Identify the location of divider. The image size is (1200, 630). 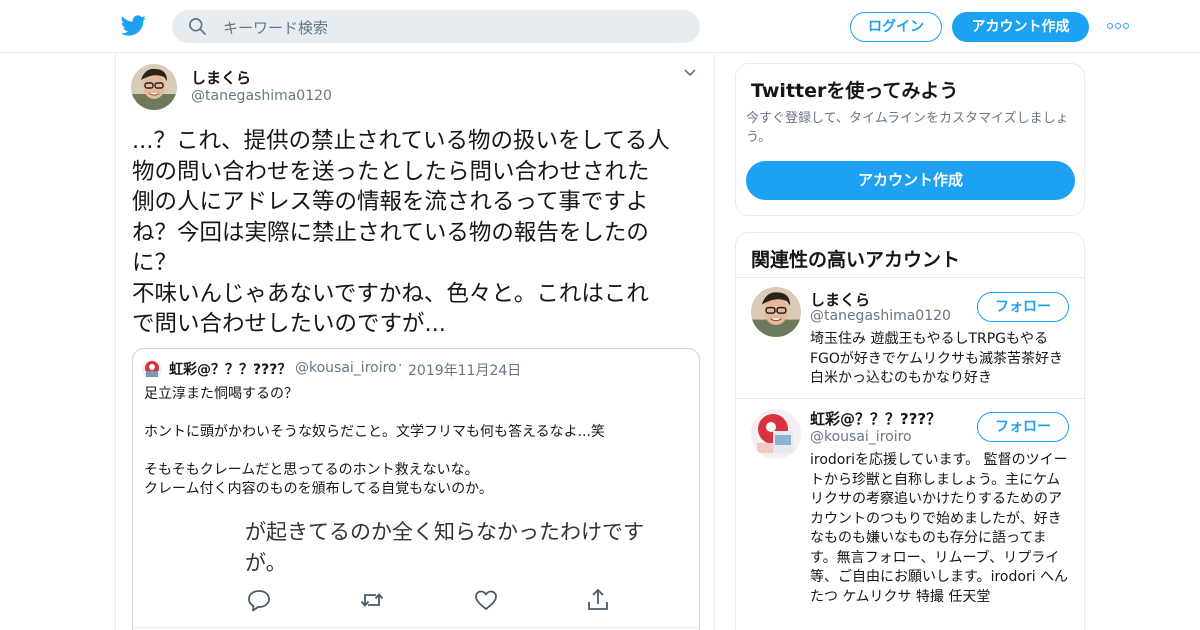
(416, 627).